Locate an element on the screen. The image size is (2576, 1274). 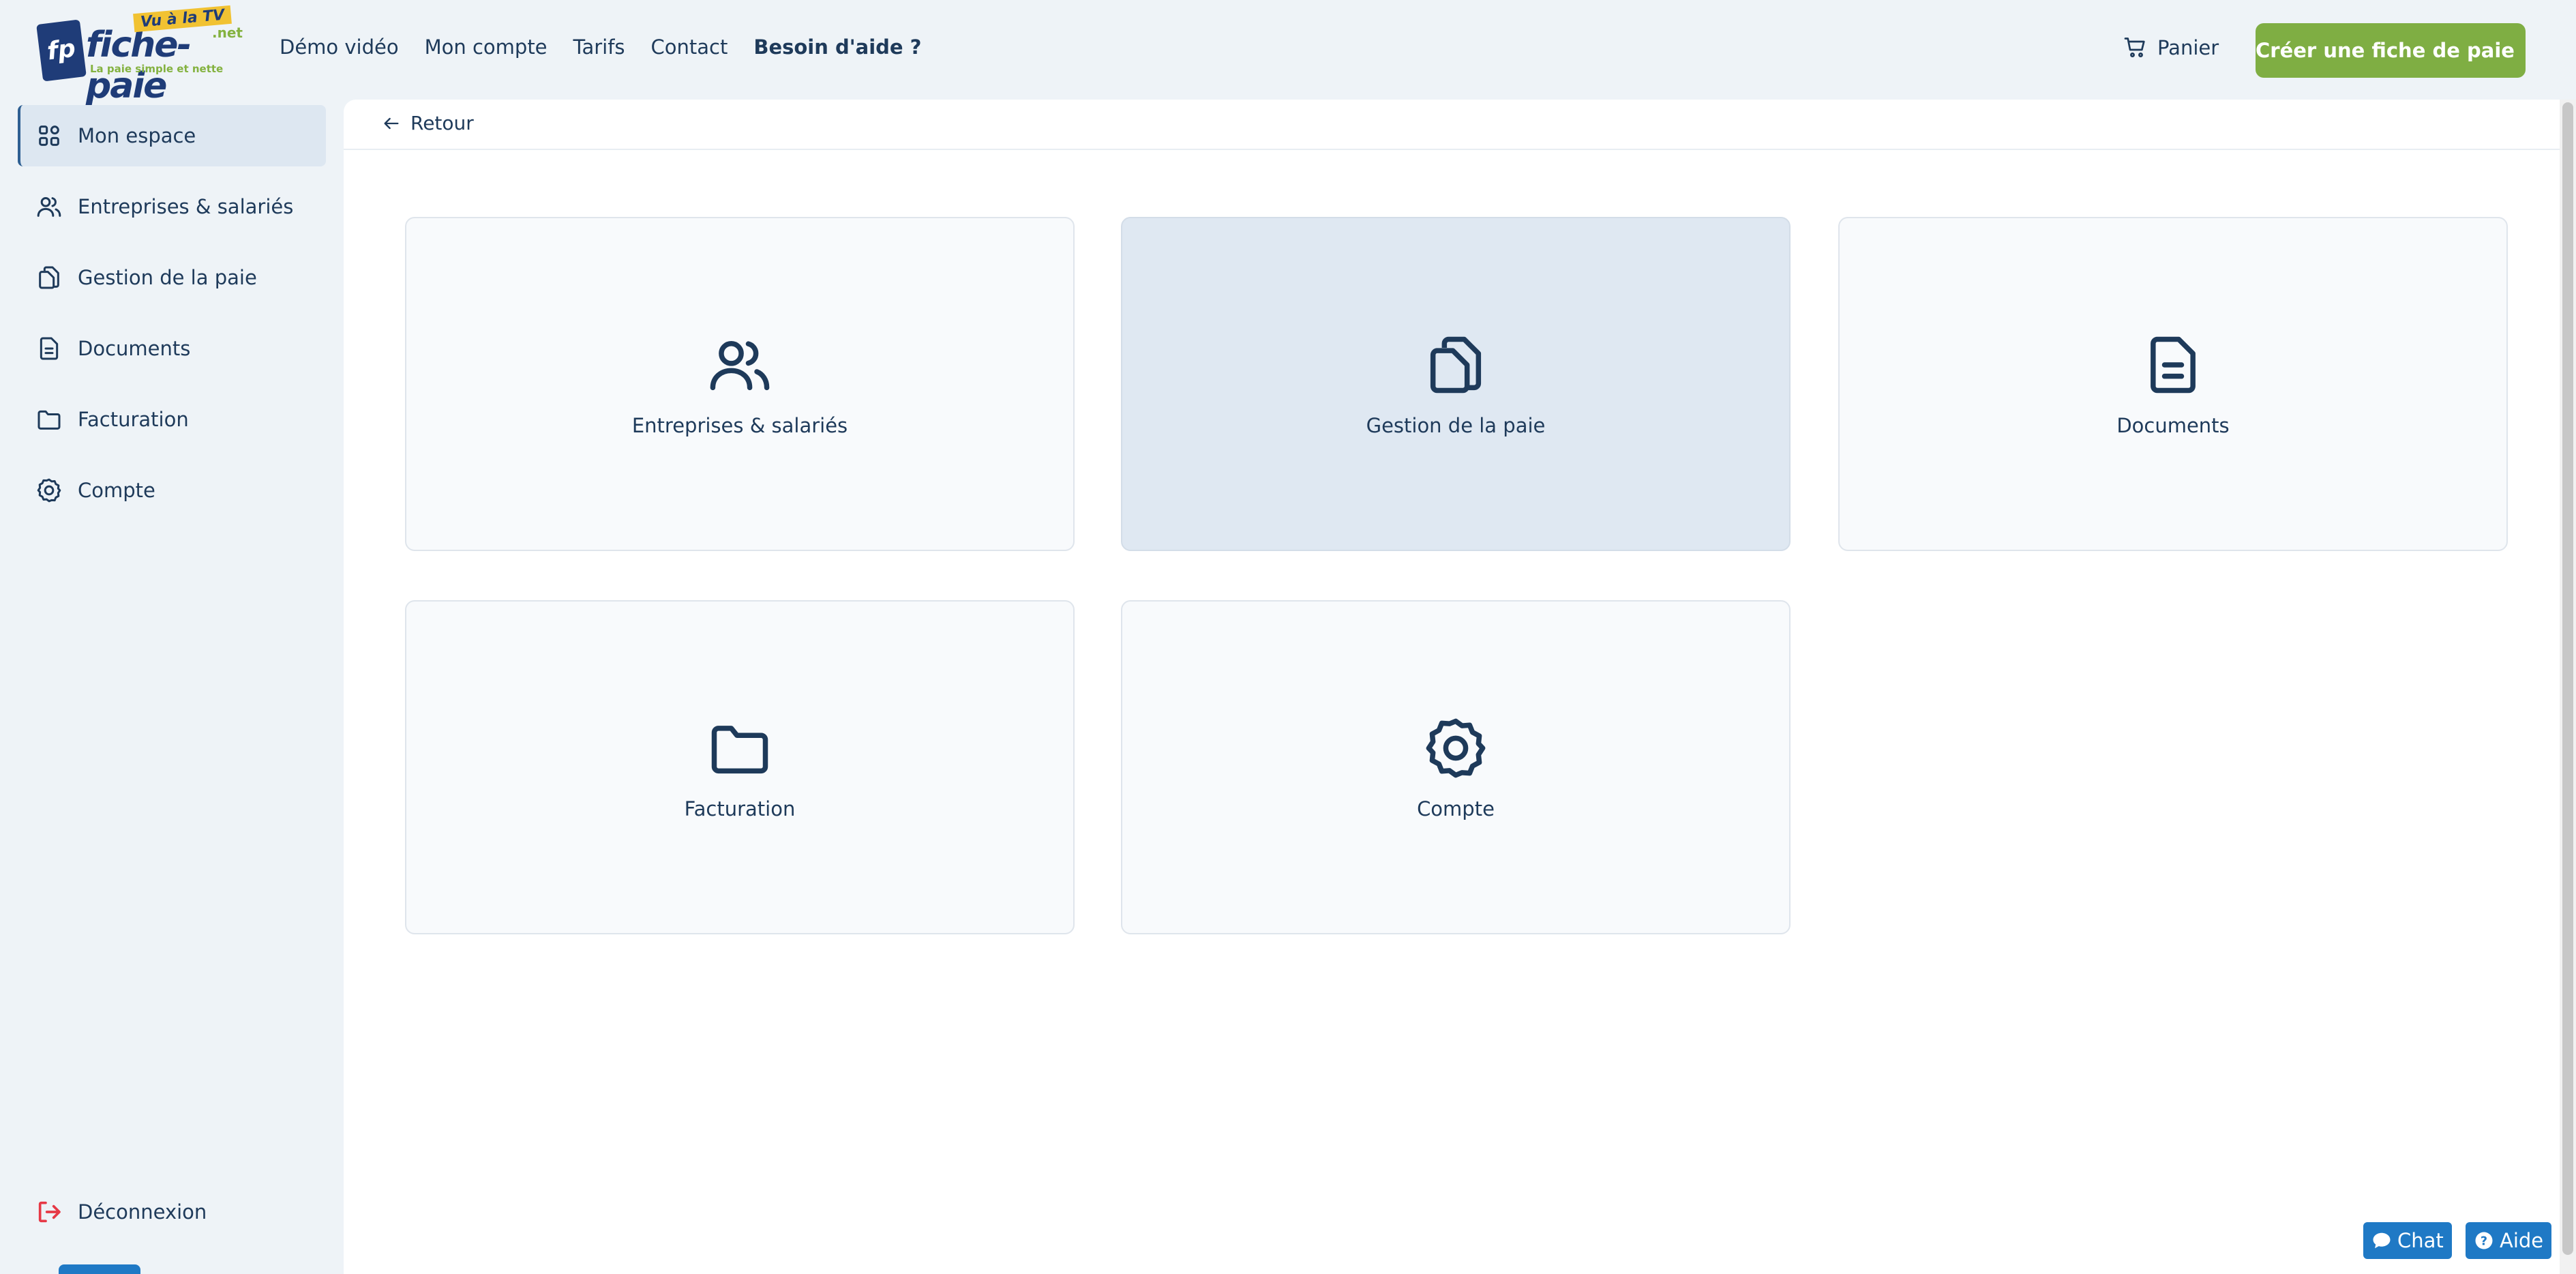
sidebar-item-documents: Documents is located at coordinates (172, 349).